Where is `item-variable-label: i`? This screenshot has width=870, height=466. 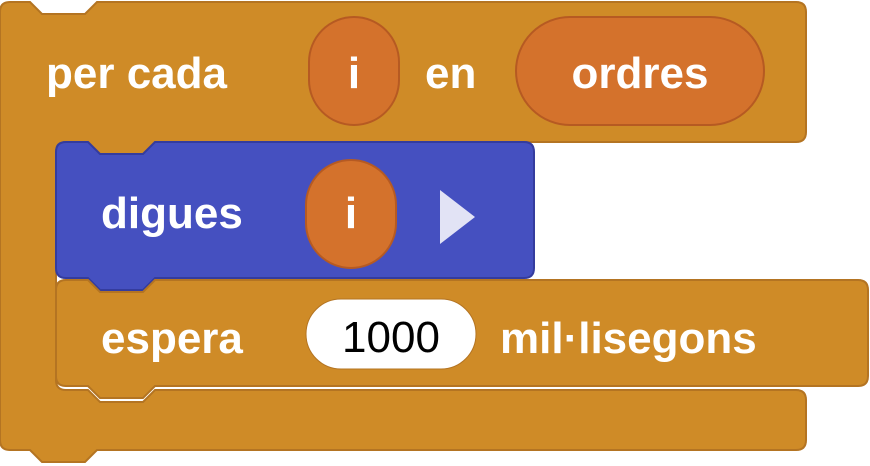 item-variable-label: i is located at coordinates (354, 73).